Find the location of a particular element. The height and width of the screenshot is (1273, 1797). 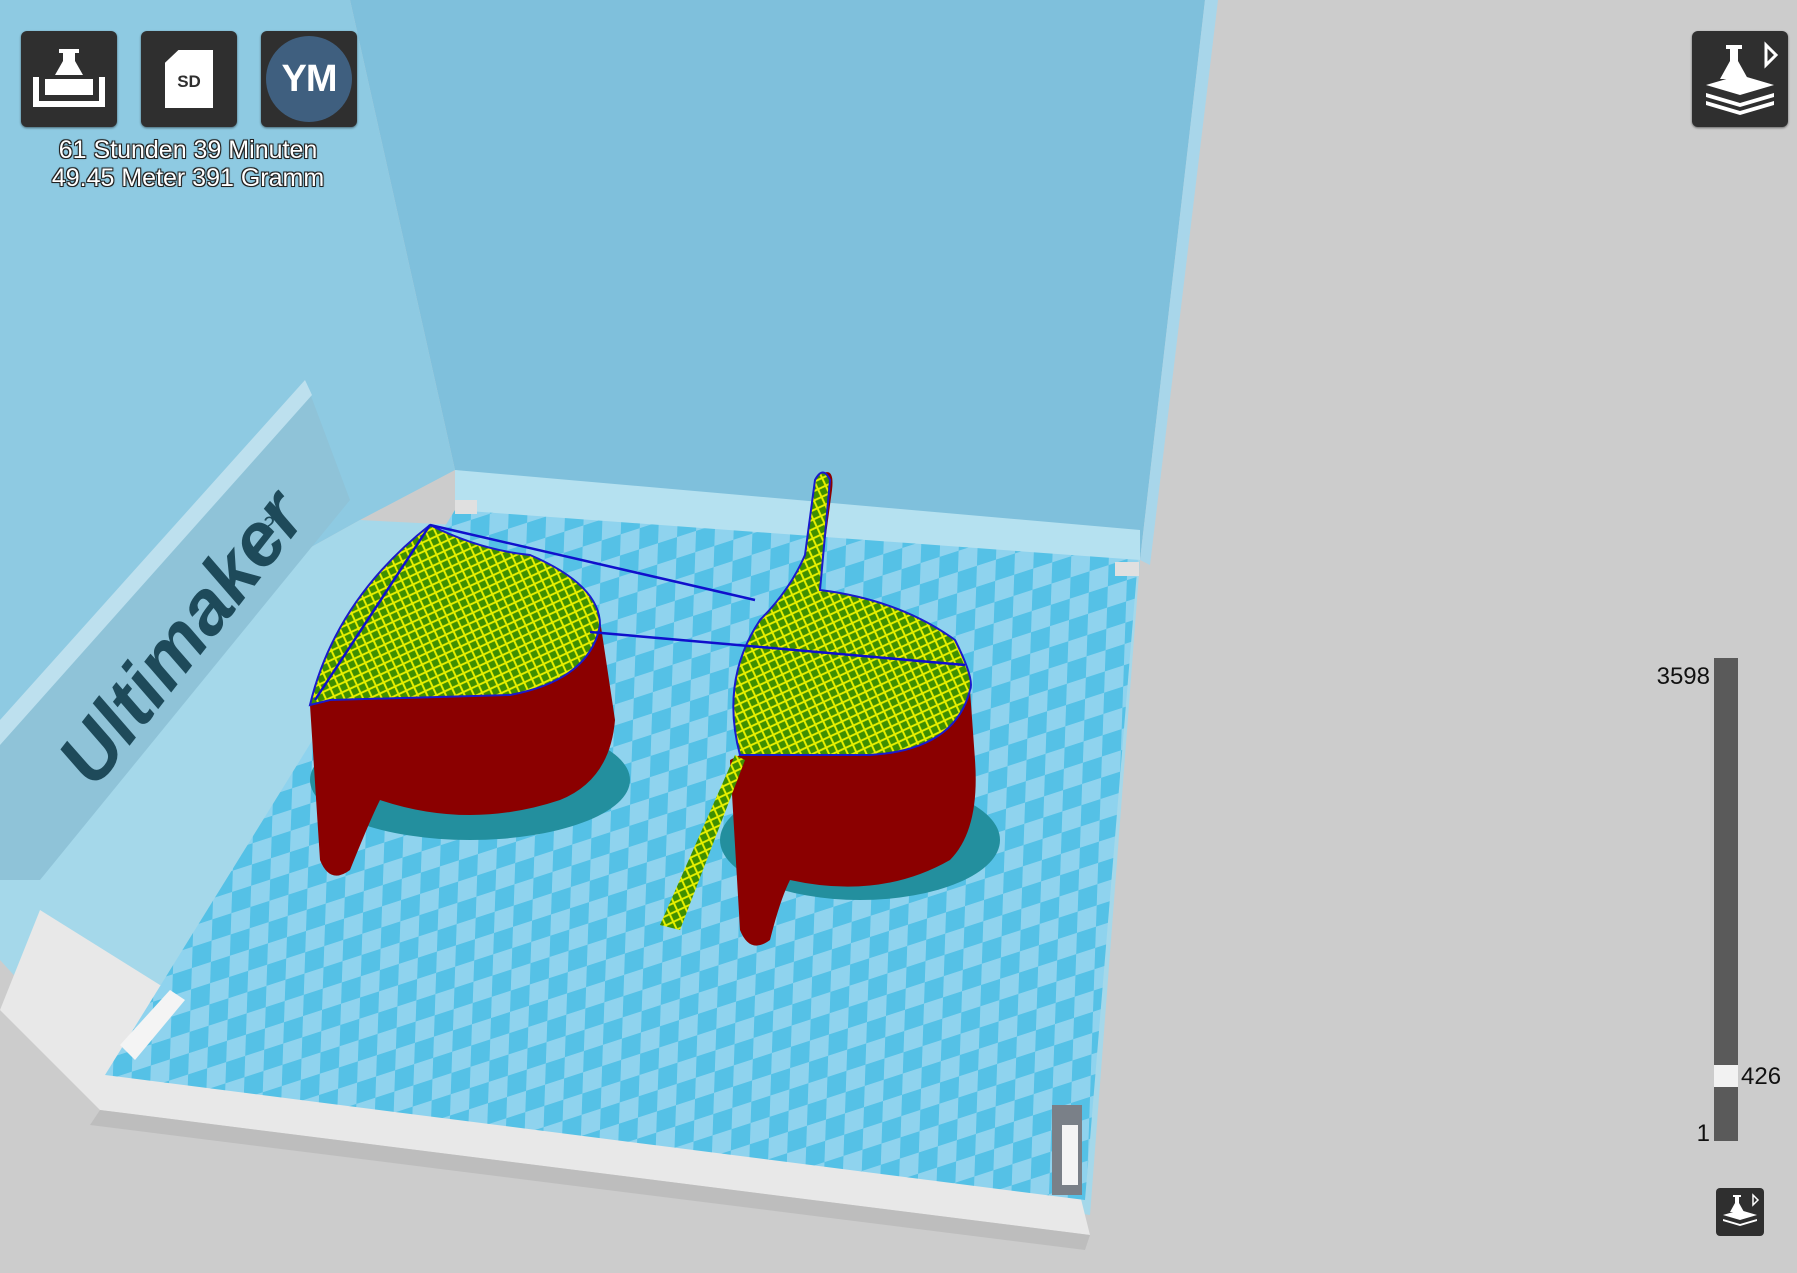

youmagine-button: YM is located at coordinates (309, 79).